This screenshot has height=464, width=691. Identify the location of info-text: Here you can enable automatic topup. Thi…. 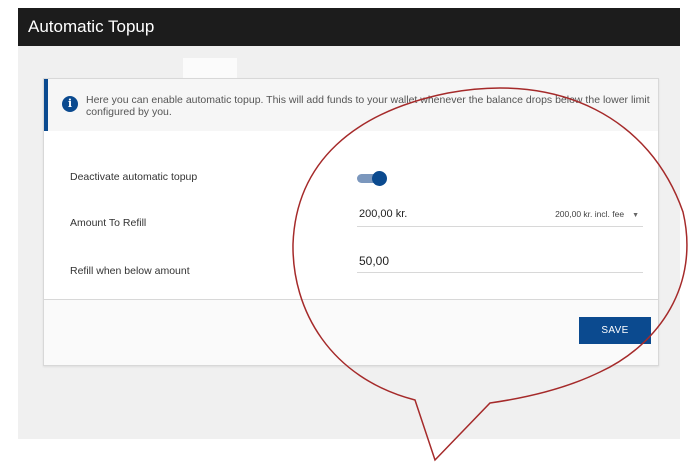
(368, 106).